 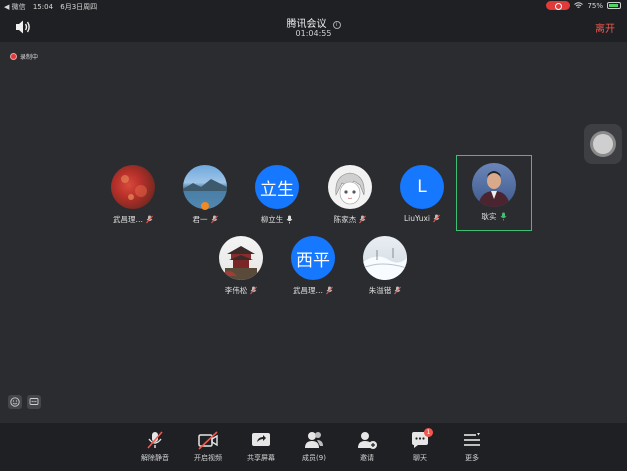 I want to click on participant-avatar: 立生, so click(x=277, y=187).